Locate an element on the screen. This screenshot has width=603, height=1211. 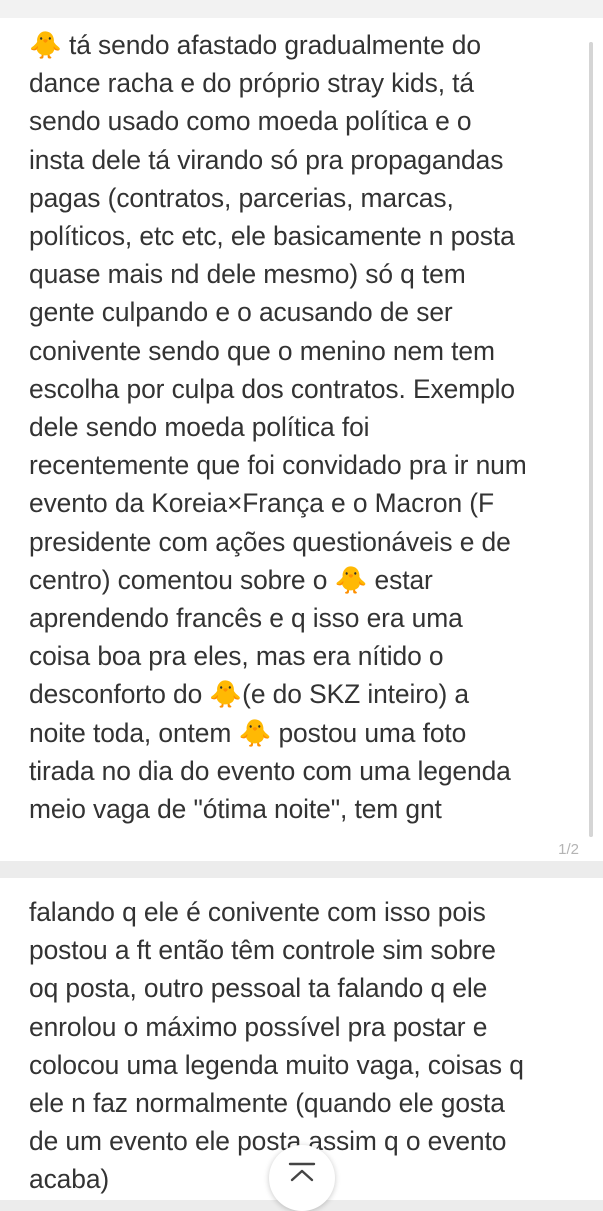
top-strip is located at coordinates (301, 9).